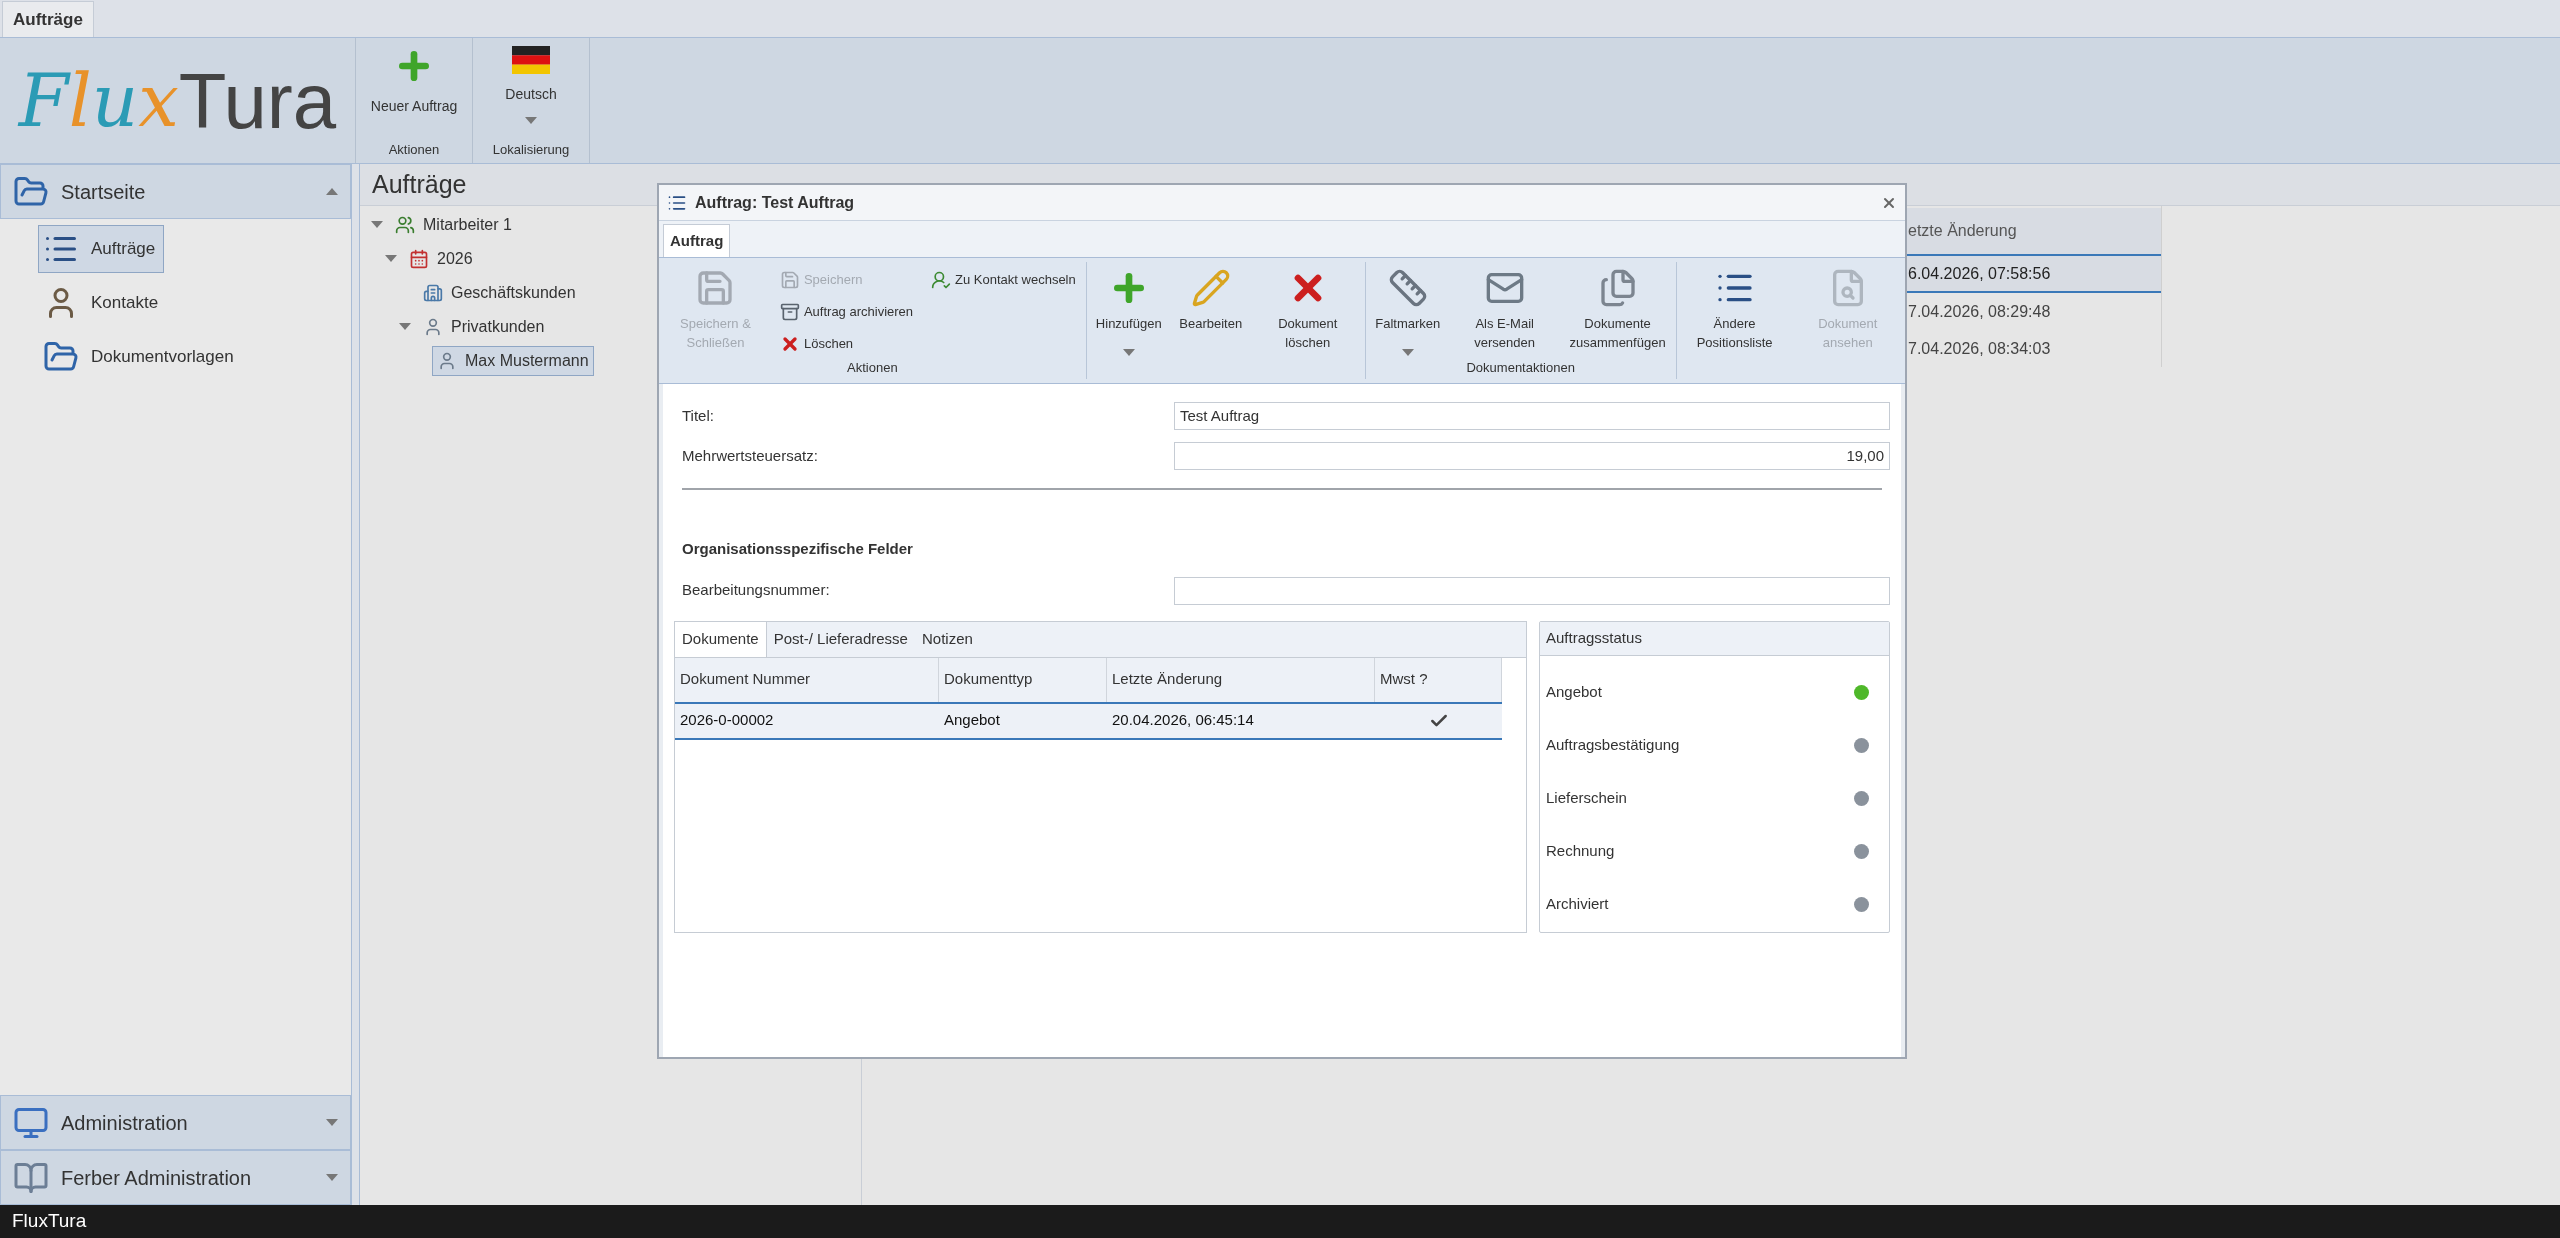 Image resolution: width=2560 pixels, height=1238 pixels. I want to click on status-label: Lieferschein, so click(1587, 797).